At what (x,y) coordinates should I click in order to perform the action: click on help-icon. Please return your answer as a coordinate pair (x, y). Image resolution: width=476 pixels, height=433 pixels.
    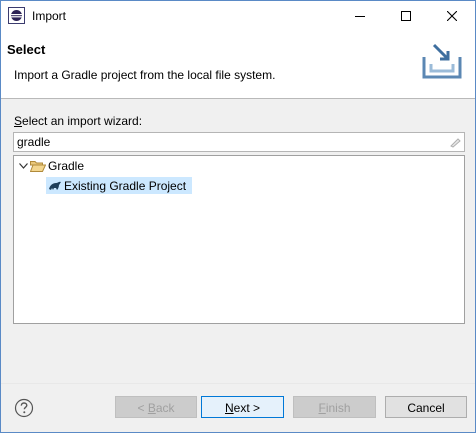
    Looking at the image, I should click on (24, 409).